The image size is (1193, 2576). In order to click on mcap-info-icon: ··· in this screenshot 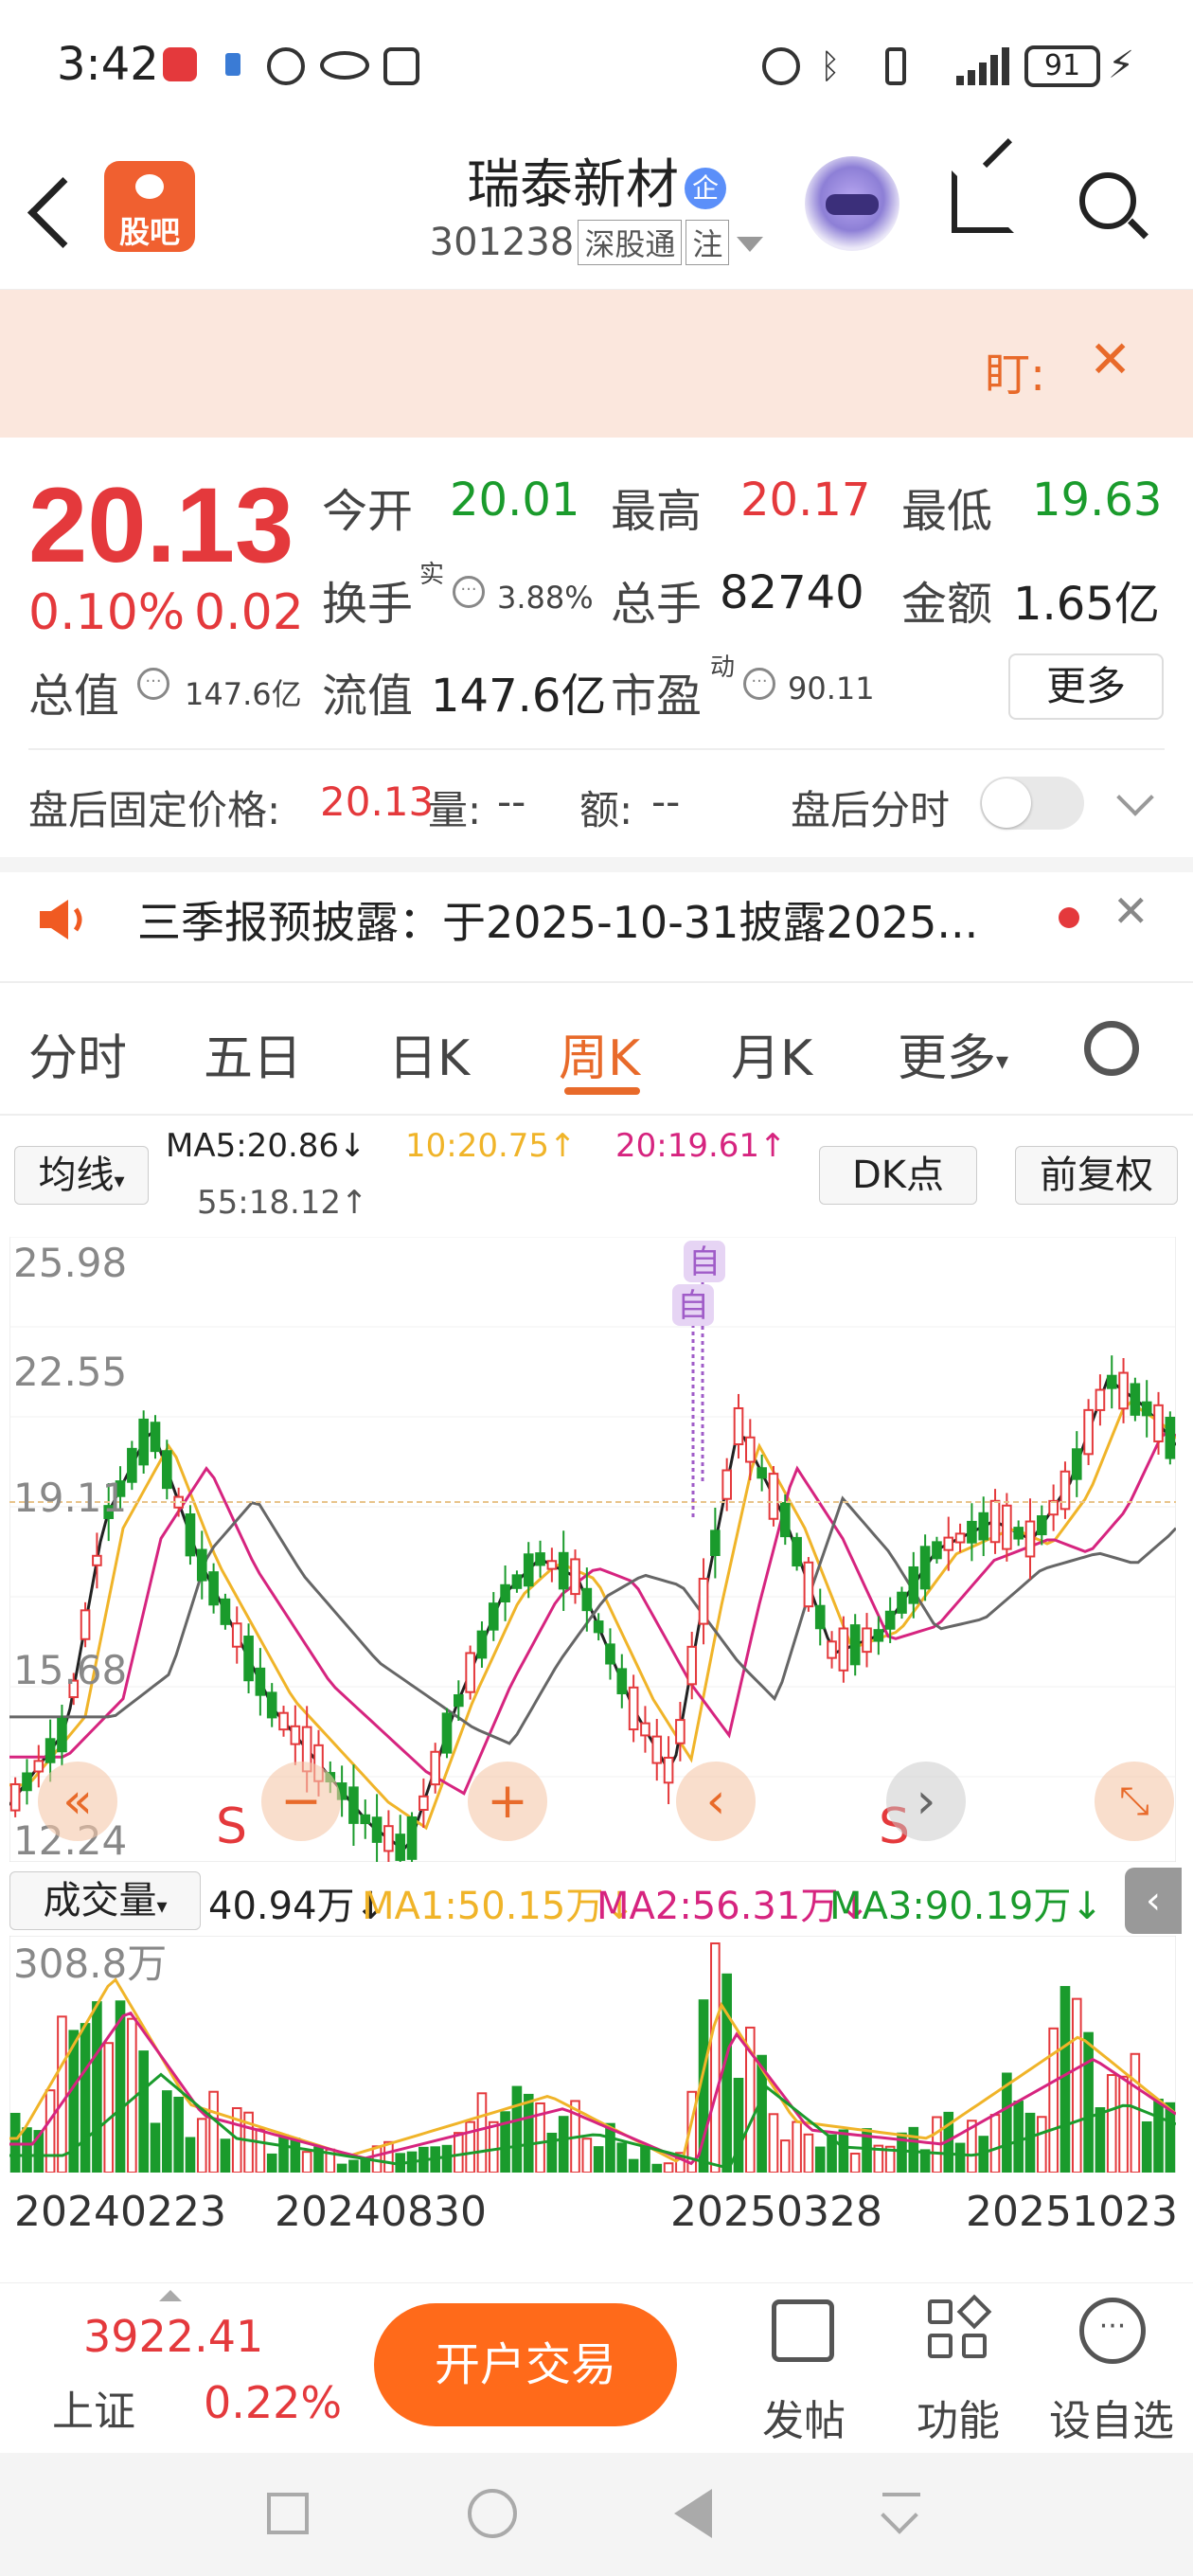, I will do `click(153, 684)`.